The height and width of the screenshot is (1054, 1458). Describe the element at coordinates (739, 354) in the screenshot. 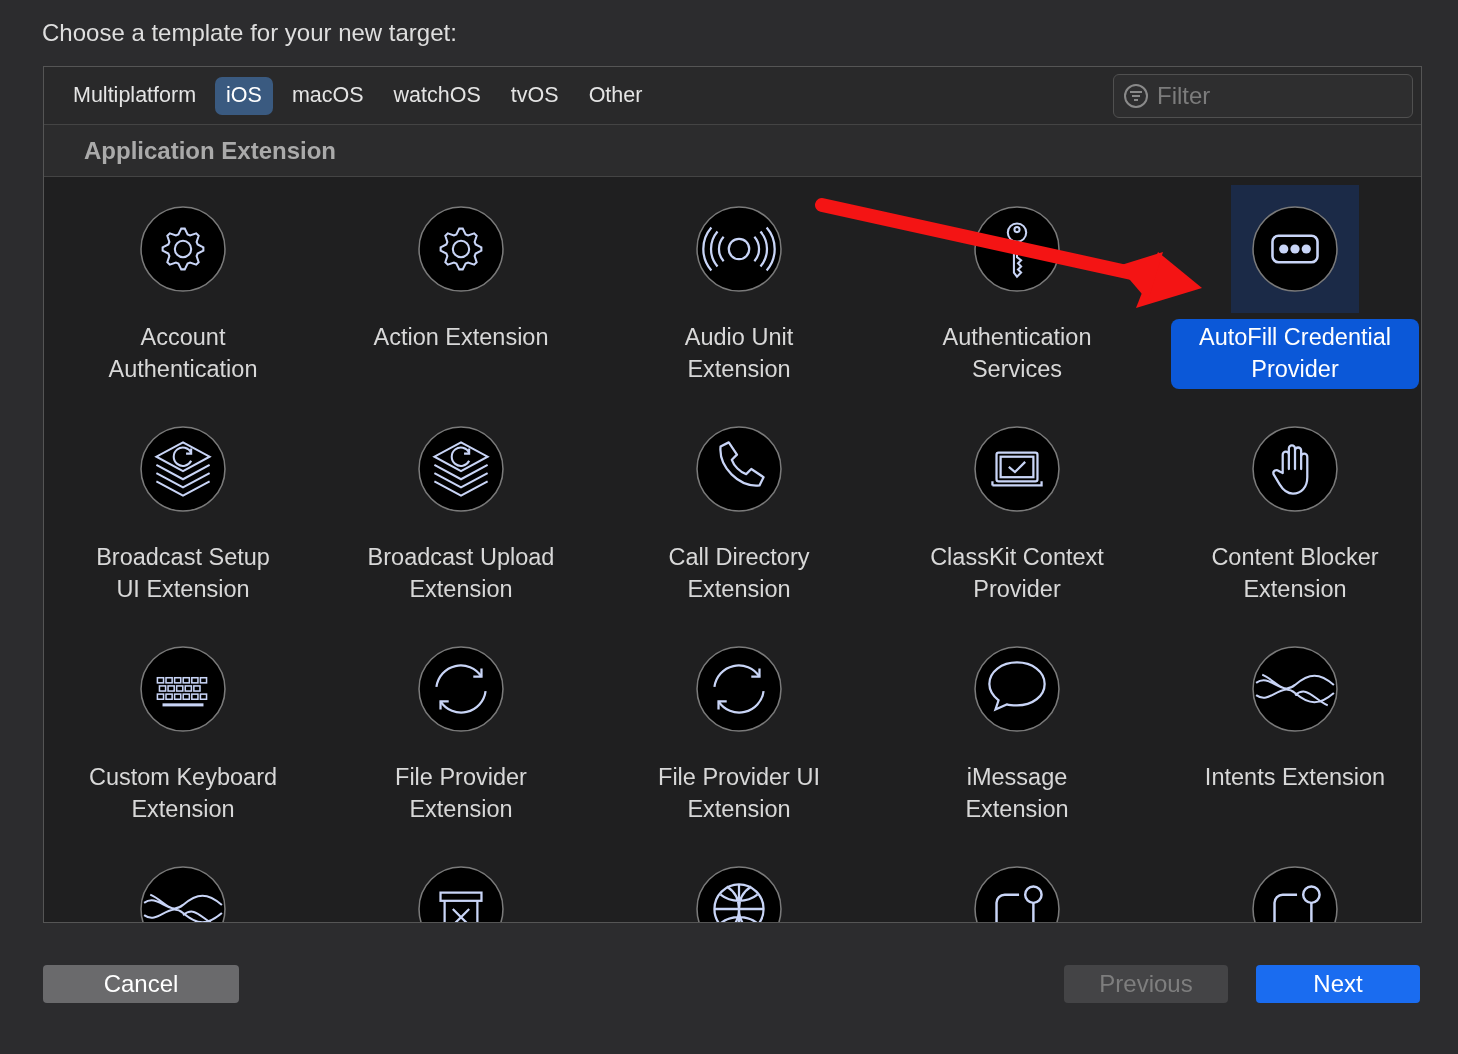

I see `template-label: Audio Unit Extension` at that location.